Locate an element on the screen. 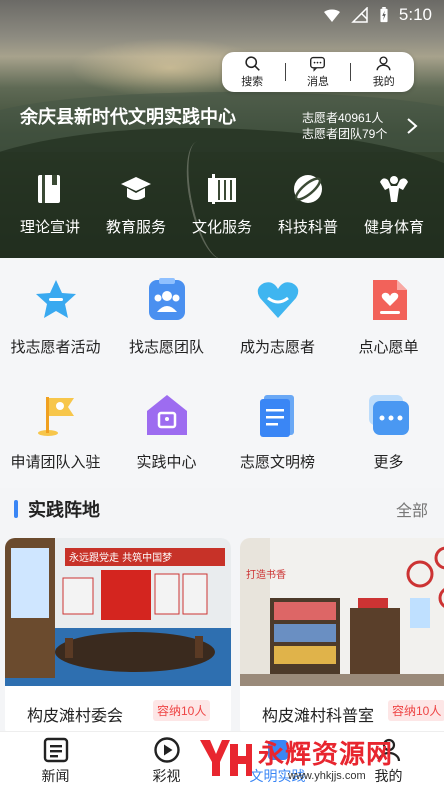  search-label: 搜索 is located at coordinates (252, 82).